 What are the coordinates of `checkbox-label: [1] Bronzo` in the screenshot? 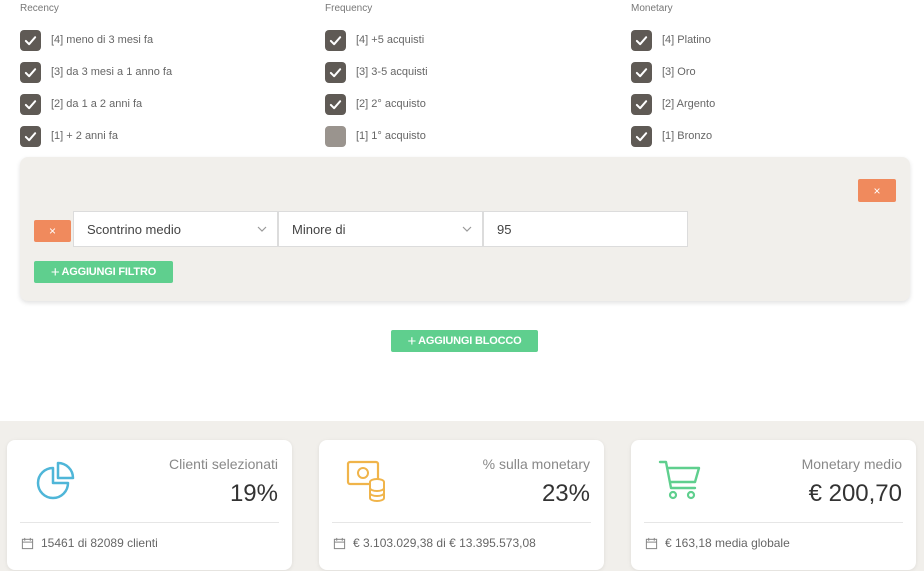 It's located at (687, 136).